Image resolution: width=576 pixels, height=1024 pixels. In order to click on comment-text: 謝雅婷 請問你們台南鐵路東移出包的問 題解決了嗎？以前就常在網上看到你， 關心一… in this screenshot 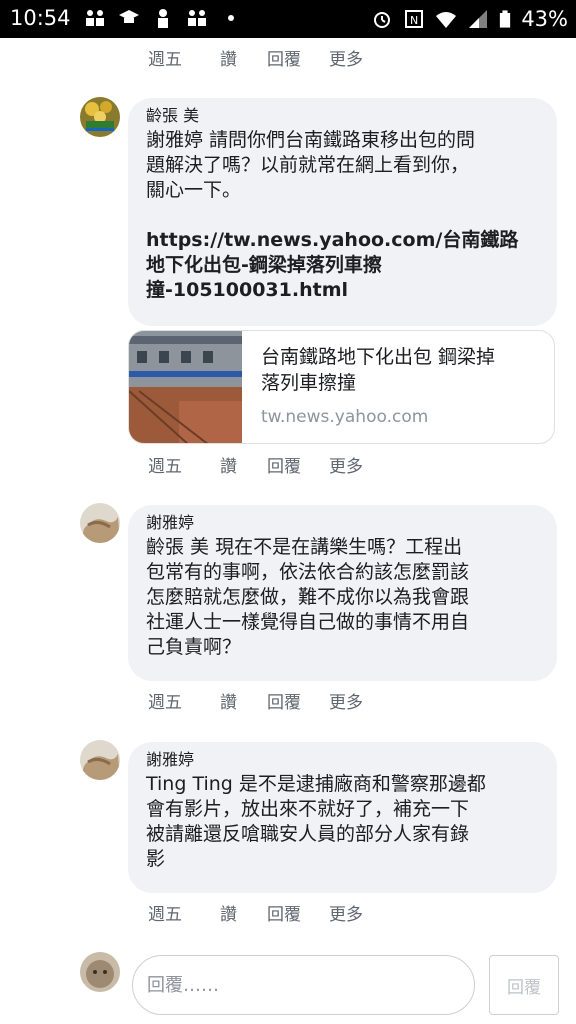, I will do `click(342, 215)`.